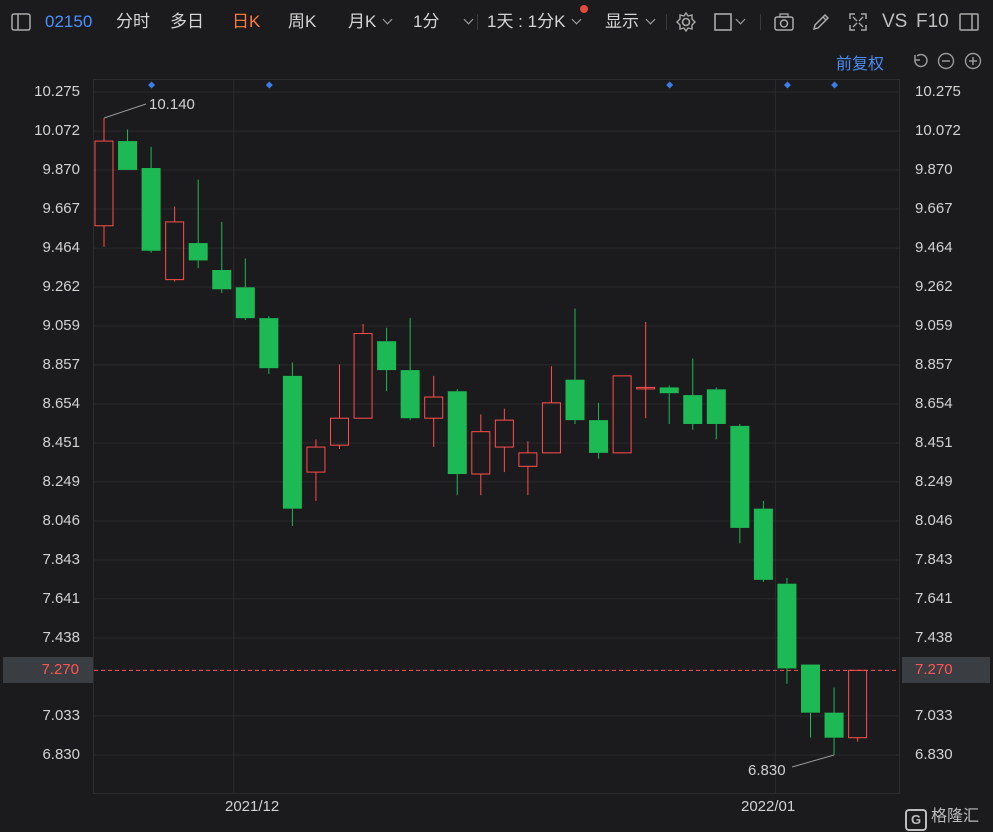  Describe the element at coordinates (252, 806) in the screenshot. I see `x-tick-label-dec: 2021/12` at that location.